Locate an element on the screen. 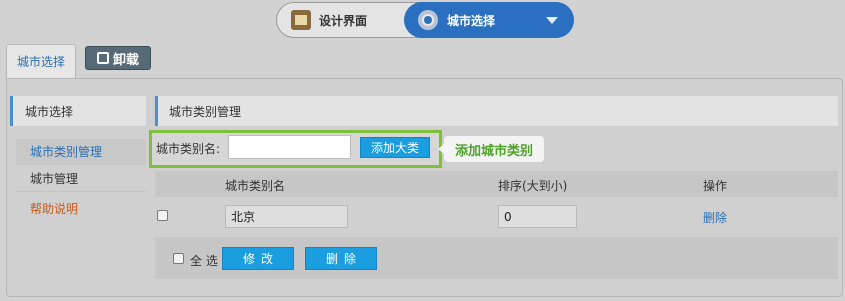 The height and width of the screenshot is (301, 845). column-header-action: 操作 is located at coordinates (715, 186).